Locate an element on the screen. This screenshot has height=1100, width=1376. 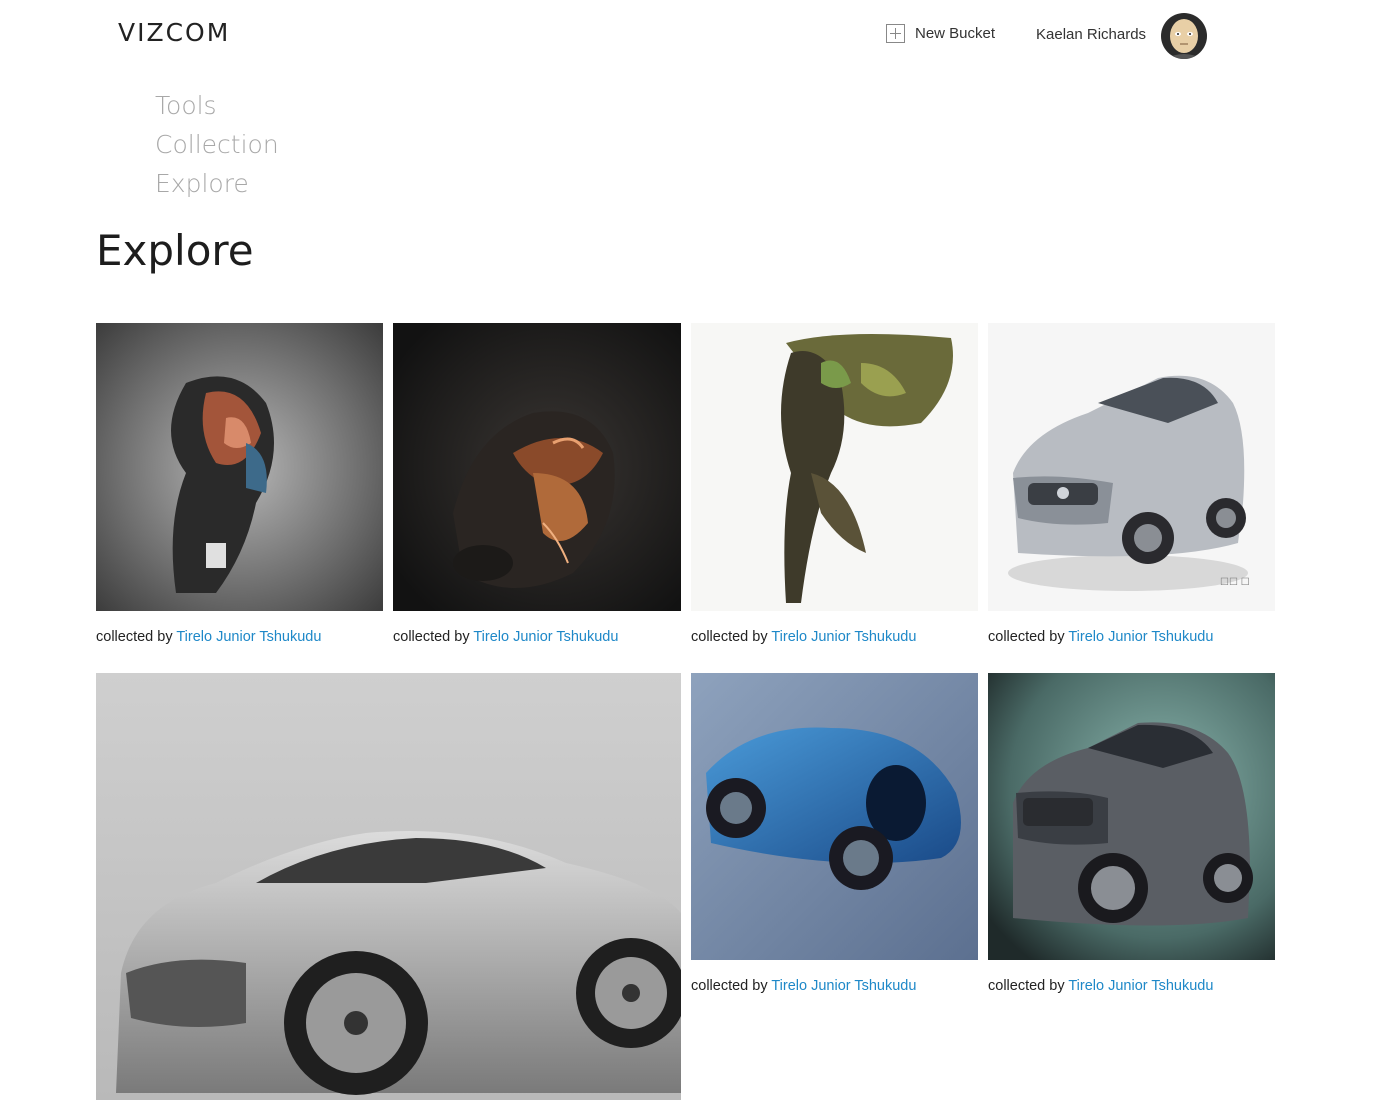
new-bucket-button: New Bucket is located at coordinates (940, 33).